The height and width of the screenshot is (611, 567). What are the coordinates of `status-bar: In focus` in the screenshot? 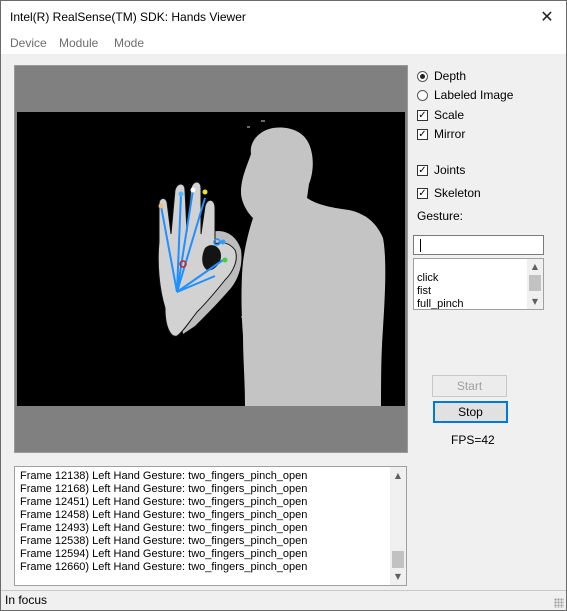 It's located at (283, 600).